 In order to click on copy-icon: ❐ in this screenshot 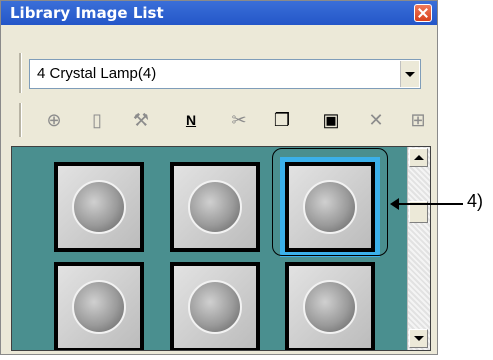, I will do `click(282, 120)`.